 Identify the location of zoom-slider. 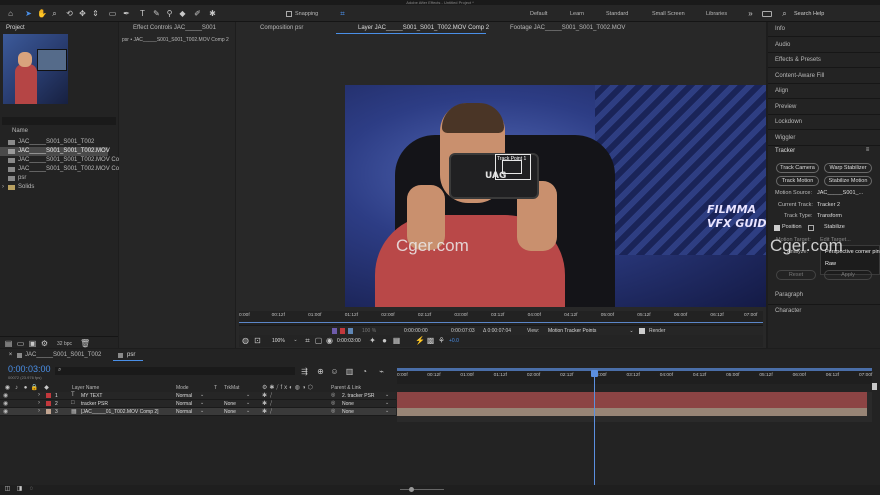
(422, 489).